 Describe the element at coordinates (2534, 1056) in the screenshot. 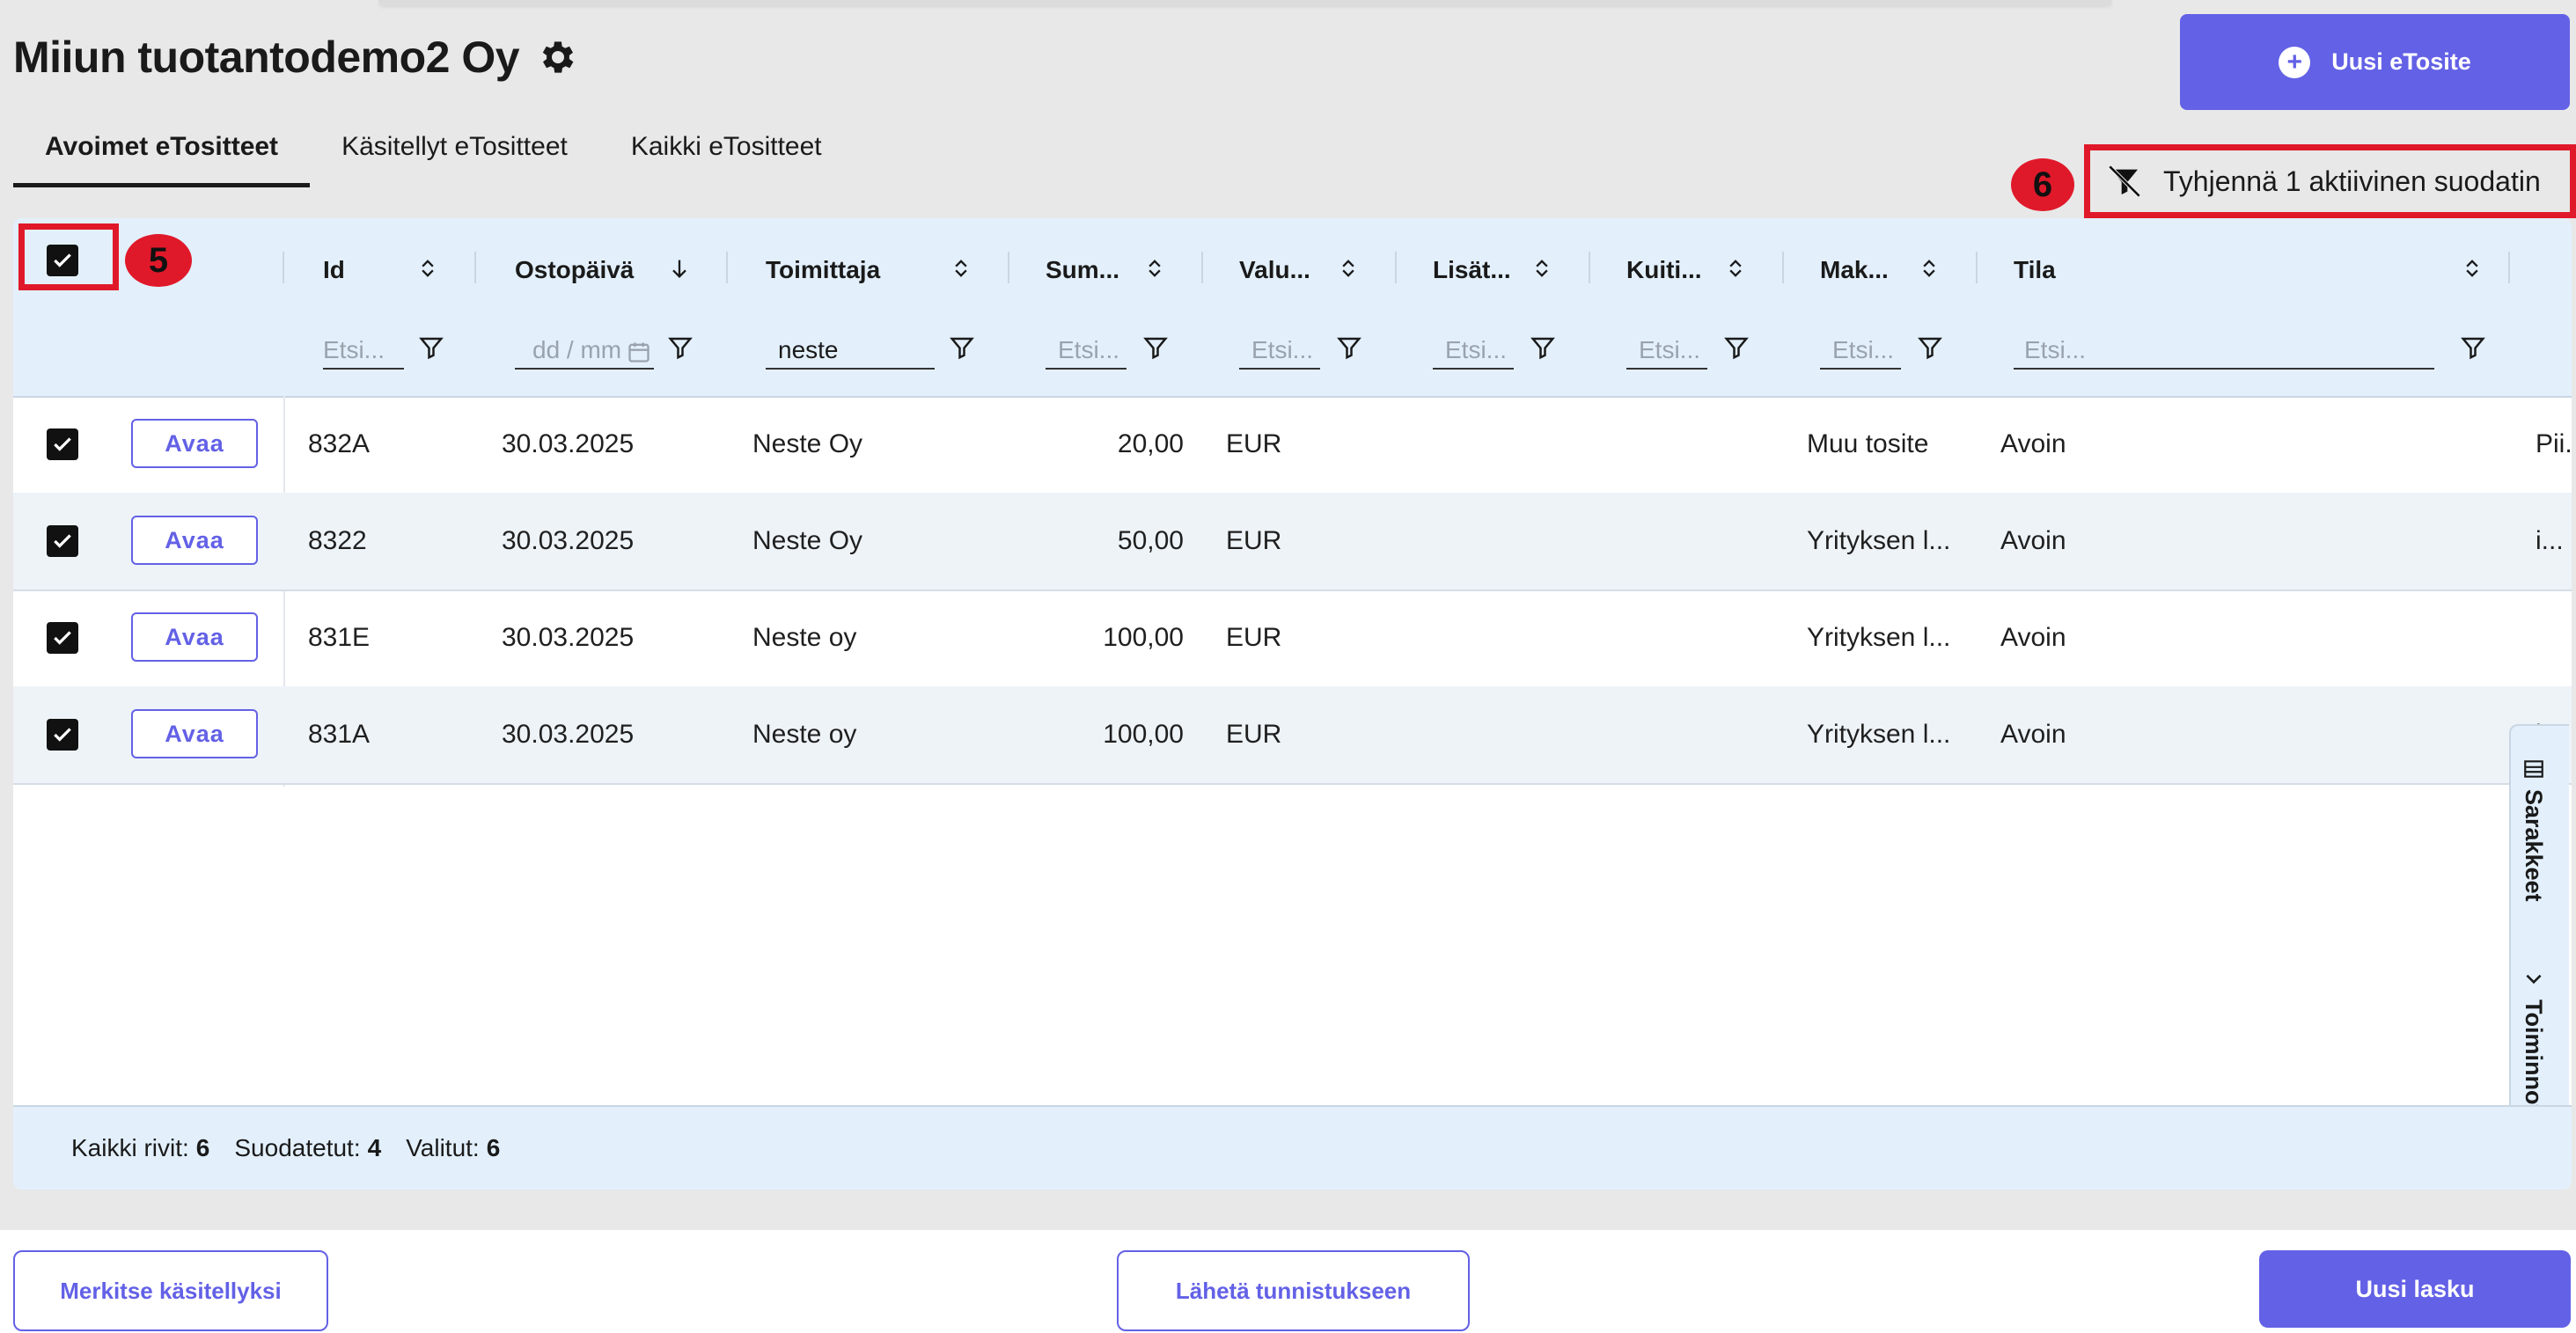

I see `actions-panel-label: Toiminnot` at that location.